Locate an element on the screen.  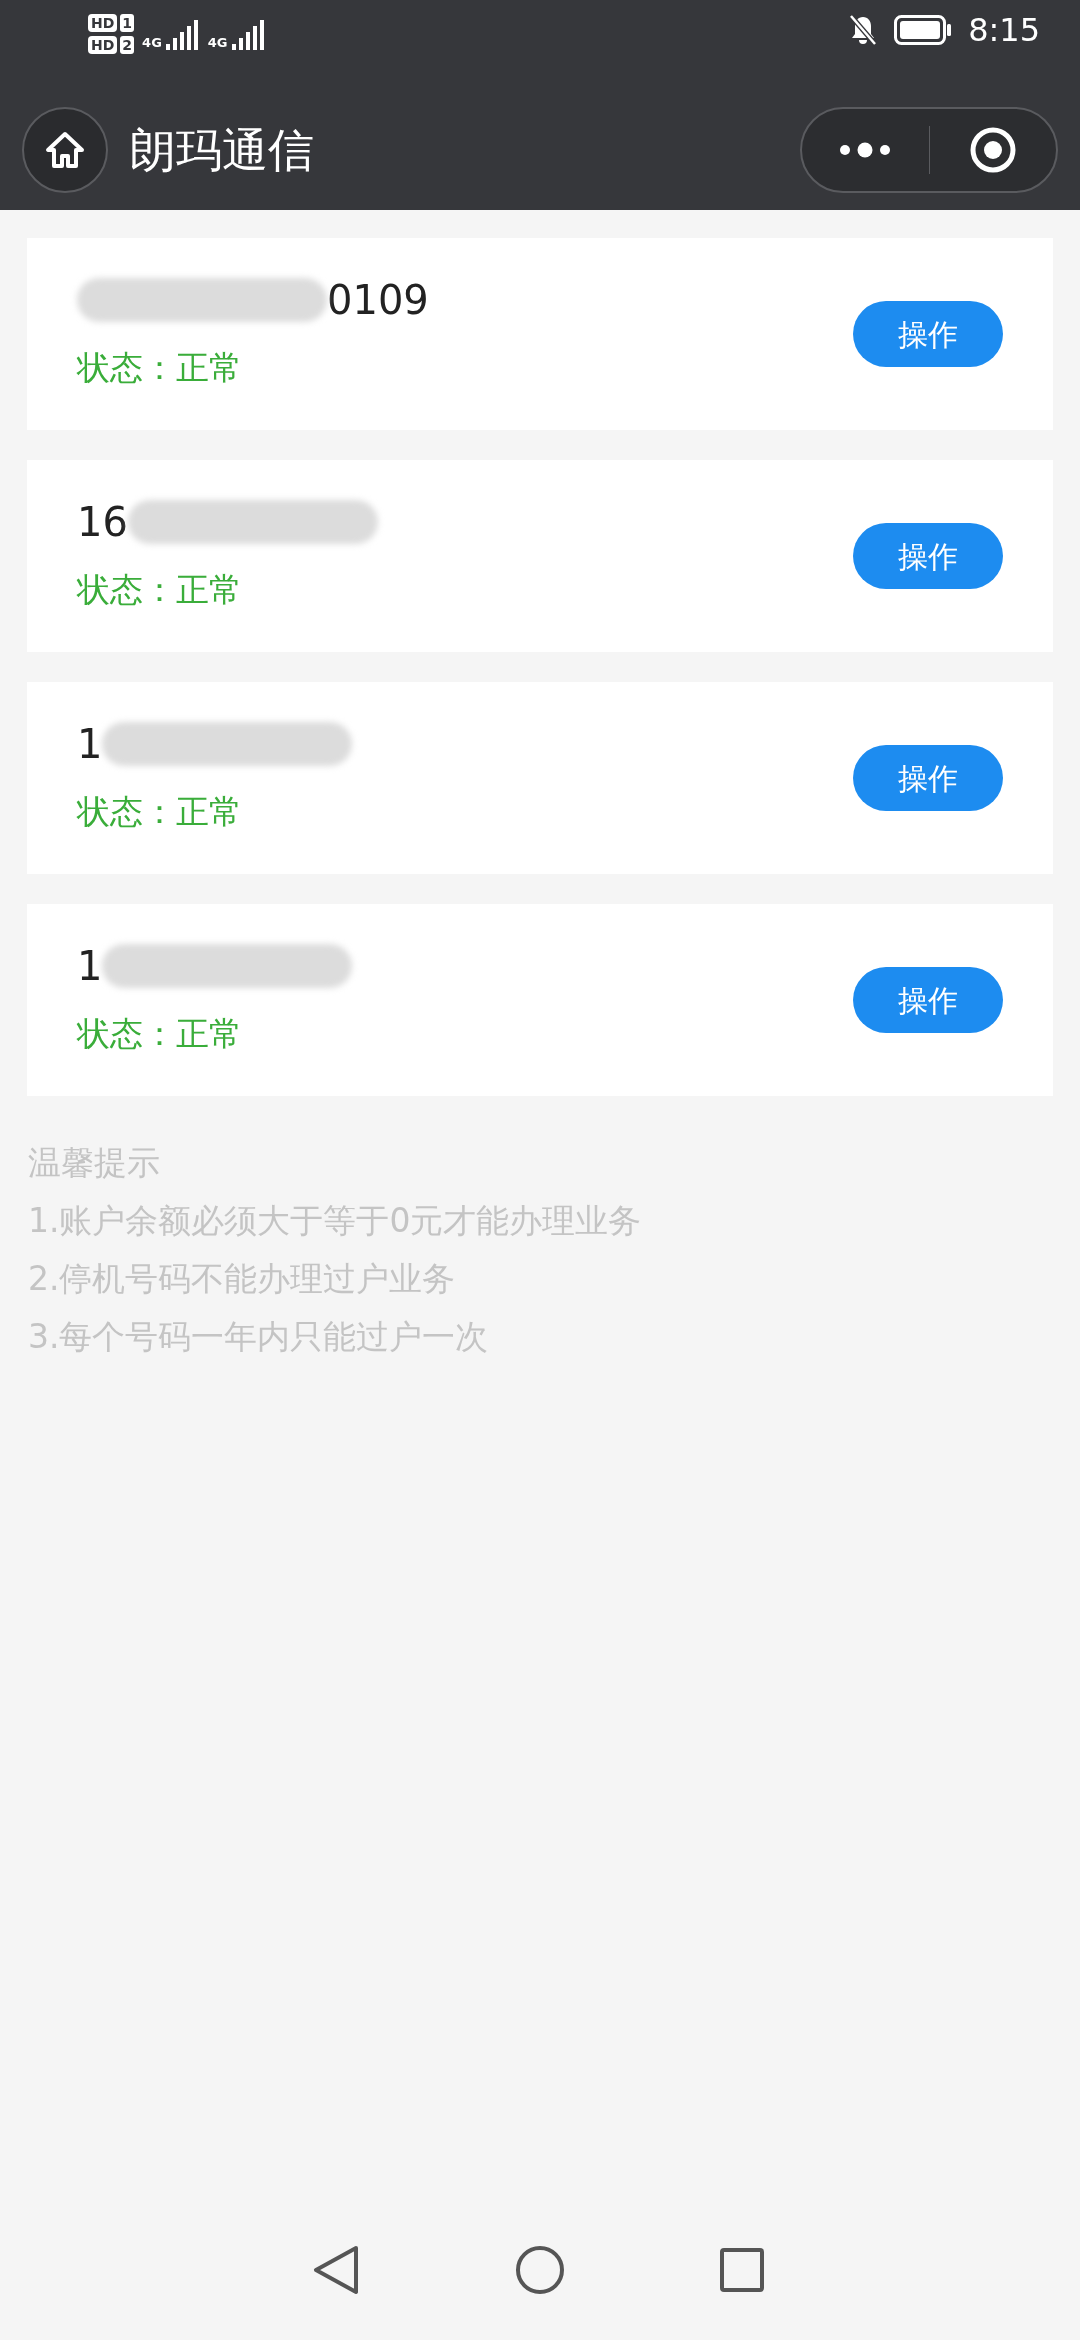
home-nav-icon is located at coordinates (540, 2270).